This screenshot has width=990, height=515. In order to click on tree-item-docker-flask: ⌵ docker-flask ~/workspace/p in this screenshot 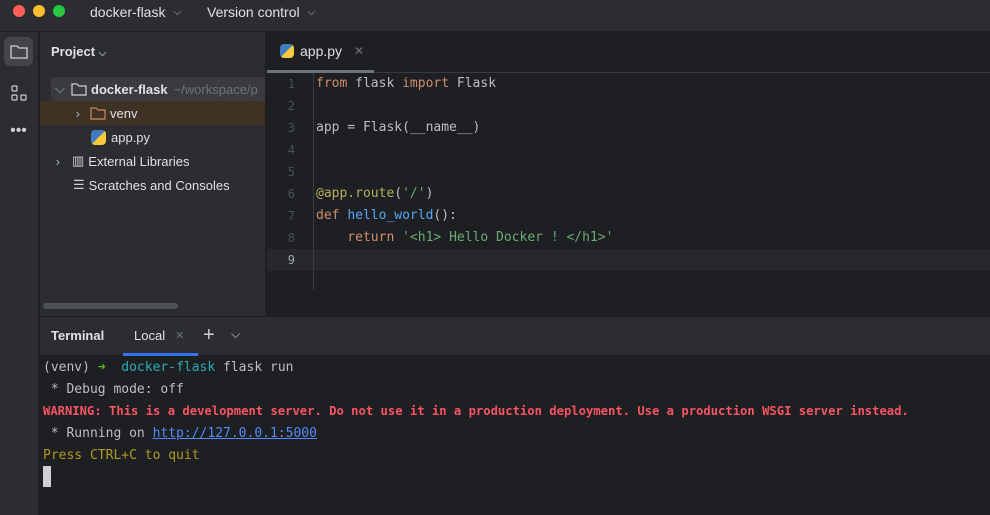, I will do `click(158, 89)`.